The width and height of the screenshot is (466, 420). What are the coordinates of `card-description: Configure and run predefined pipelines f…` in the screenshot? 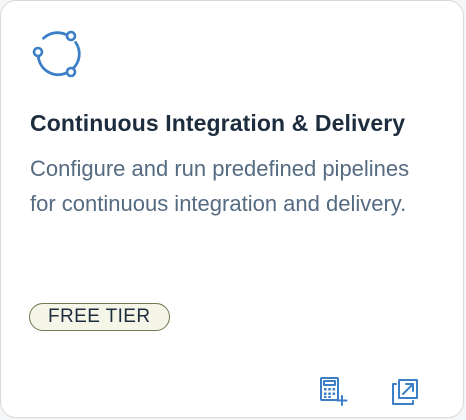 It's located at (220, 186).